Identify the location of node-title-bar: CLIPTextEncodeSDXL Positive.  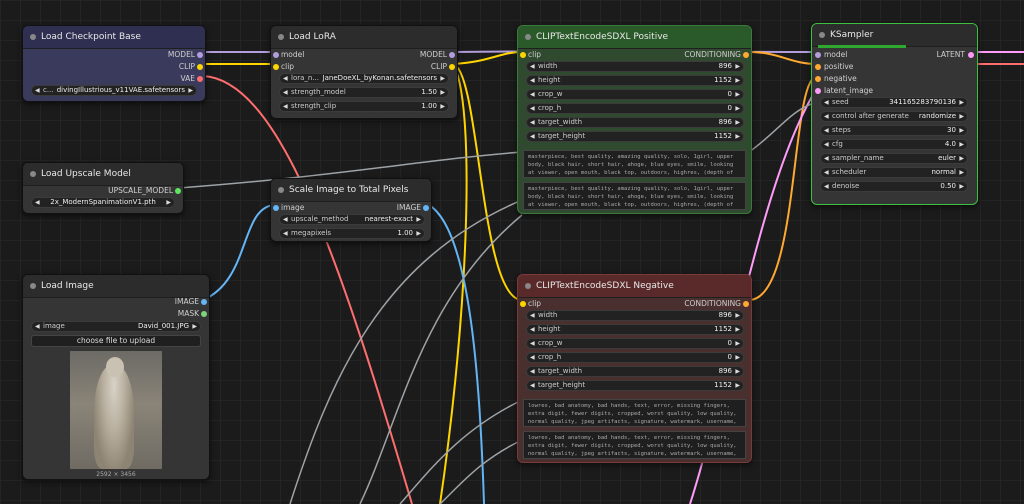
(634, 37).